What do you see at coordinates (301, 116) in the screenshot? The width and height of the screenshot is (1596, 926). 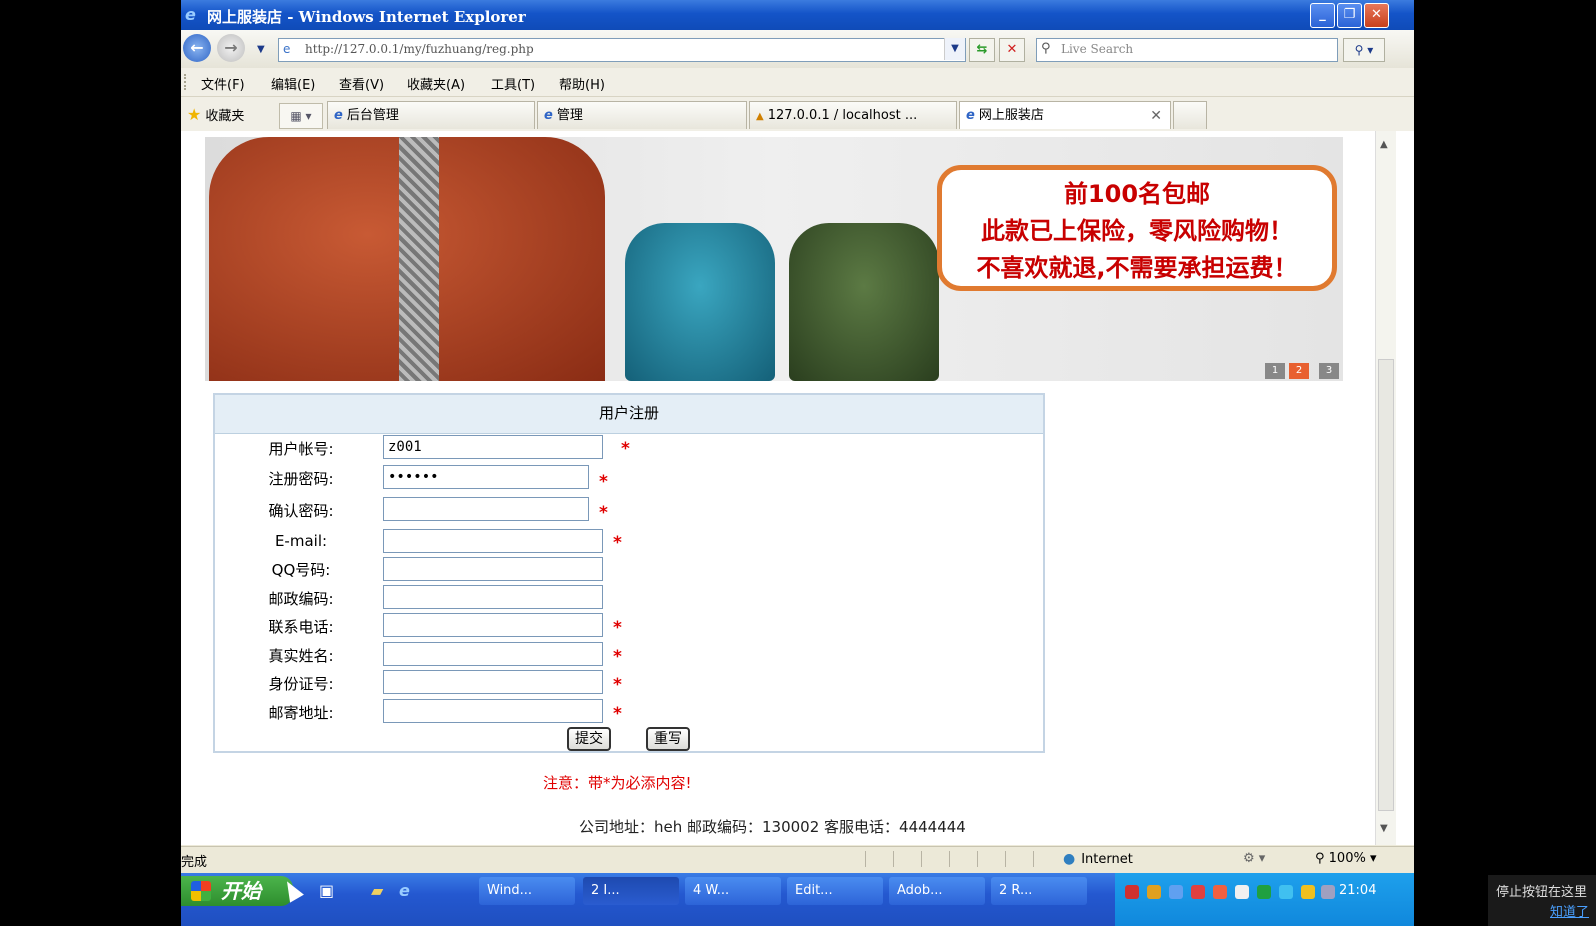 I see `quick-tabs-button: ▦ ▾` at bounding box center [301, 116].